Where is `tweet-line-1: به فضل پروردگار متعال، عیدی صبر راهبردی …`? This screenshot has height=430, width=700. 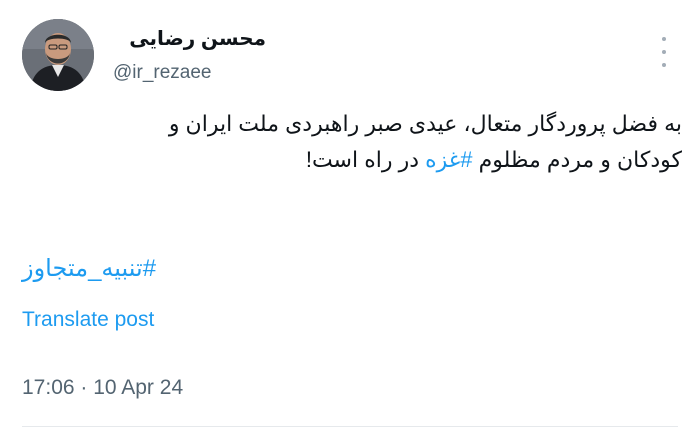
tweet-line-1: به فضل پروردگار متعال، عیدی صبر راهبردی … is located at coordinates (425, 123).